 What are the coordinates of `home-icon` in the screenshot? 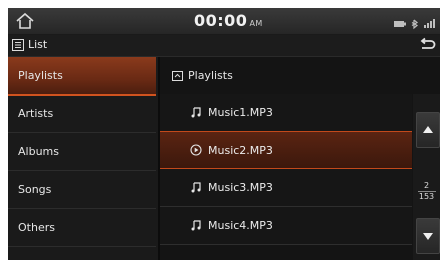 It's located at (25, 20).